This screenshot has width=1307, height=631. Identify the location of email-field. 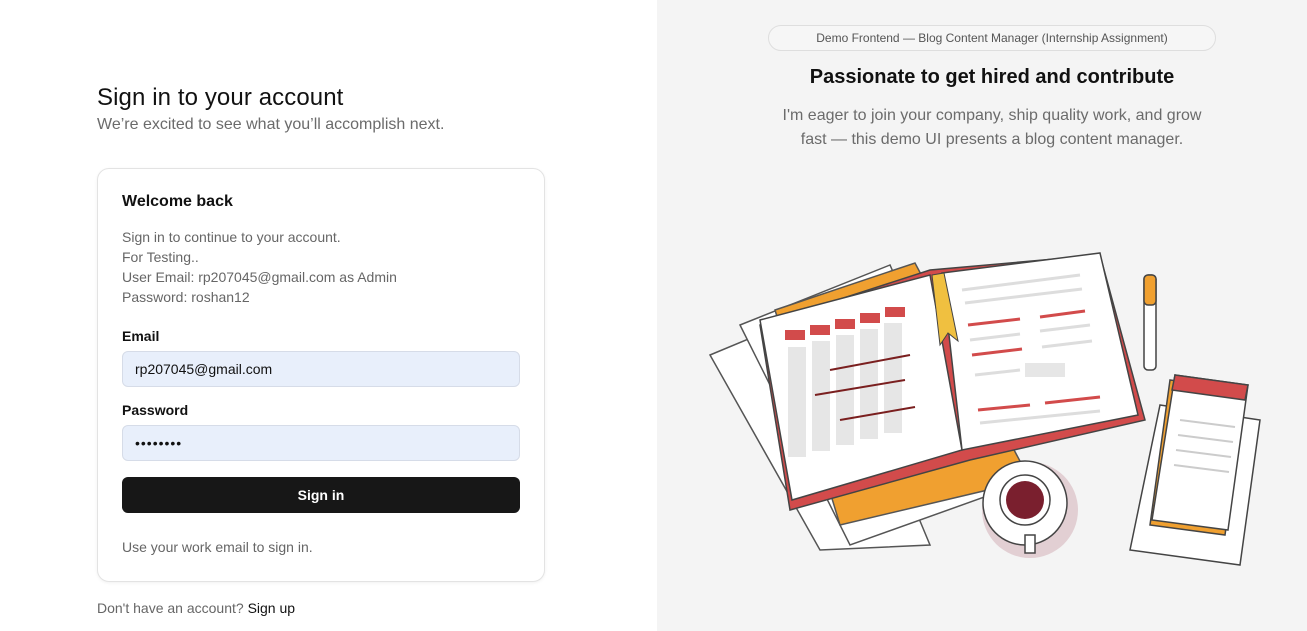
(321, 369).